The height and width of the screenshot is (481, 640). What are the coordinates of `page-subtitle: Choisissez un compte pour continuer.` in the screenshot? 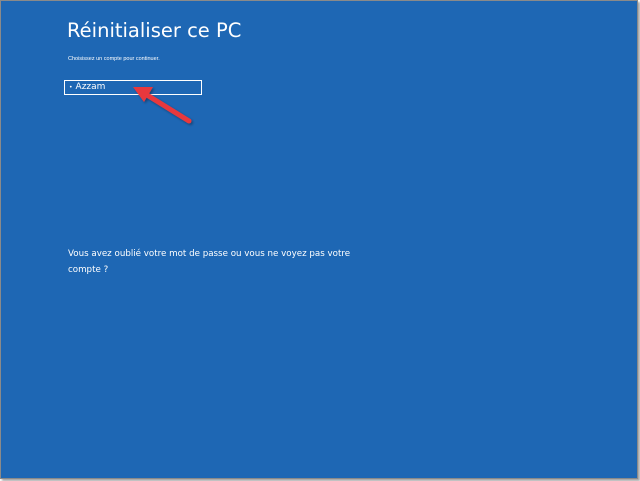 It's located at (114, 59).